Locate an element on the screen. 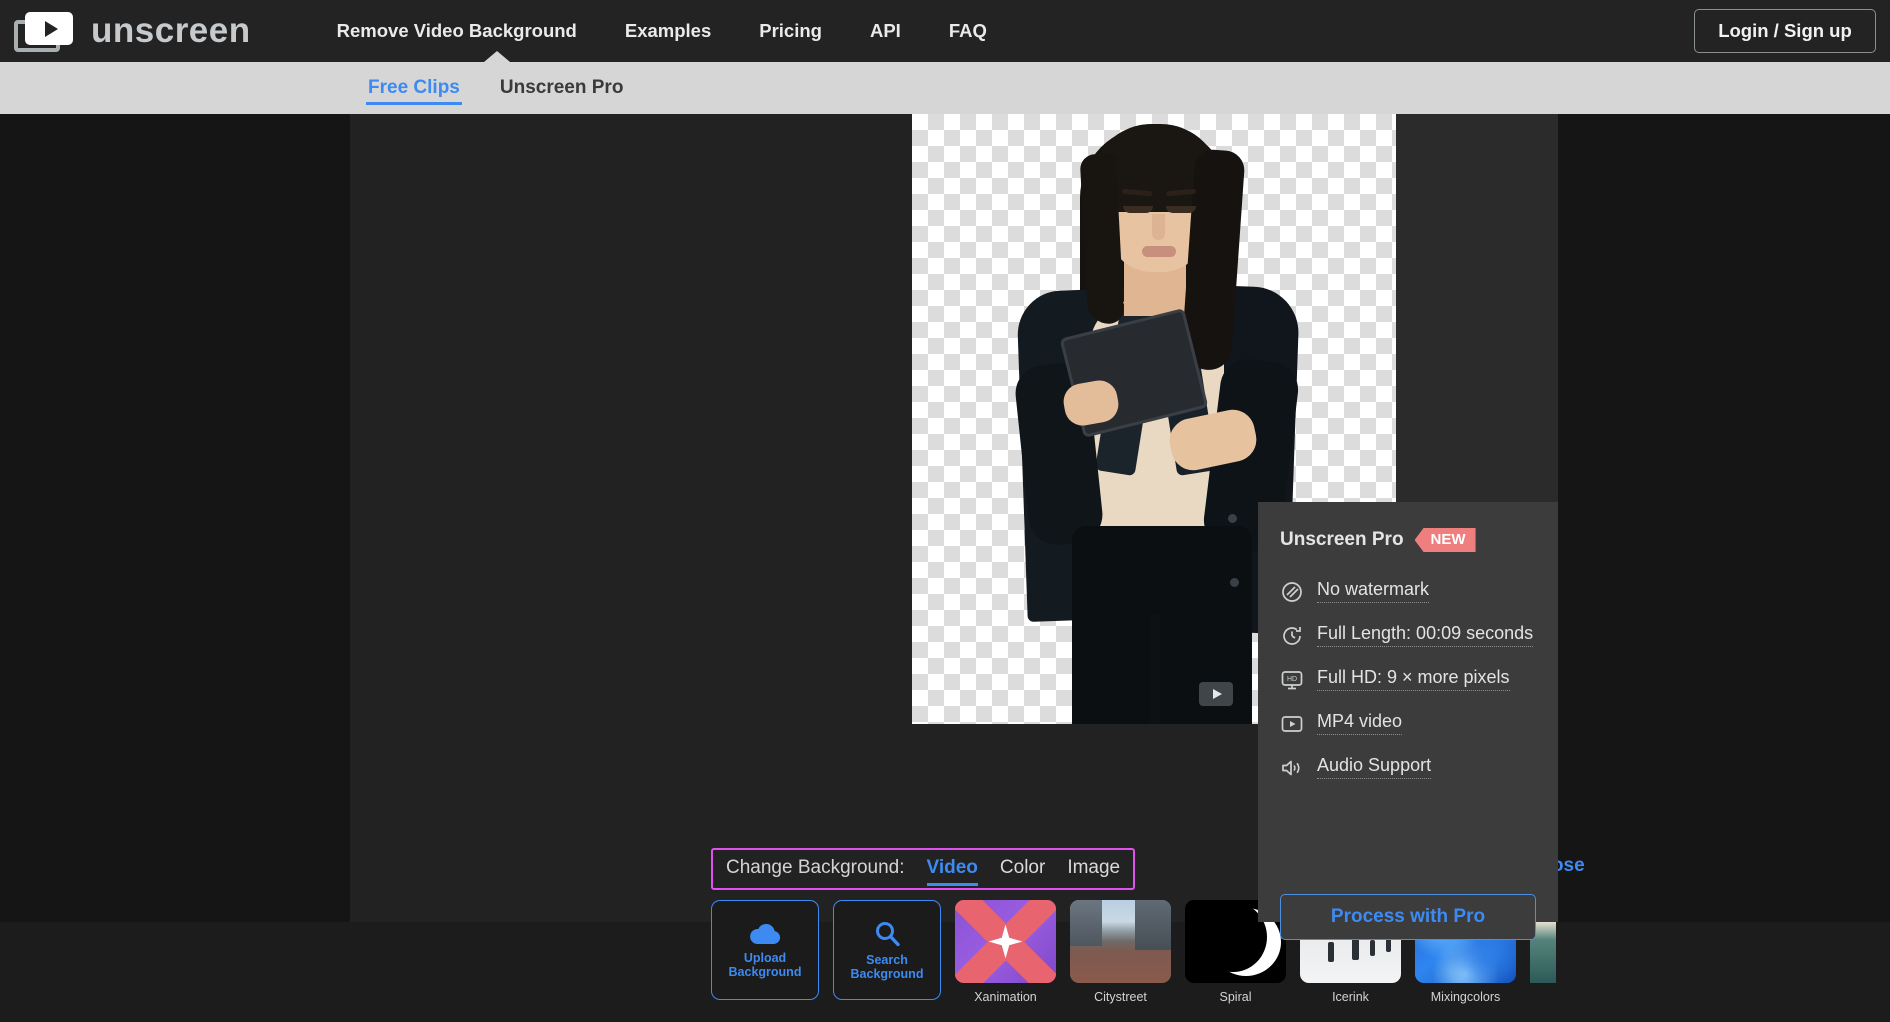 This screenshot has width=1890, height=1022. svg-text: HD is located at coordinates (1292, 679).